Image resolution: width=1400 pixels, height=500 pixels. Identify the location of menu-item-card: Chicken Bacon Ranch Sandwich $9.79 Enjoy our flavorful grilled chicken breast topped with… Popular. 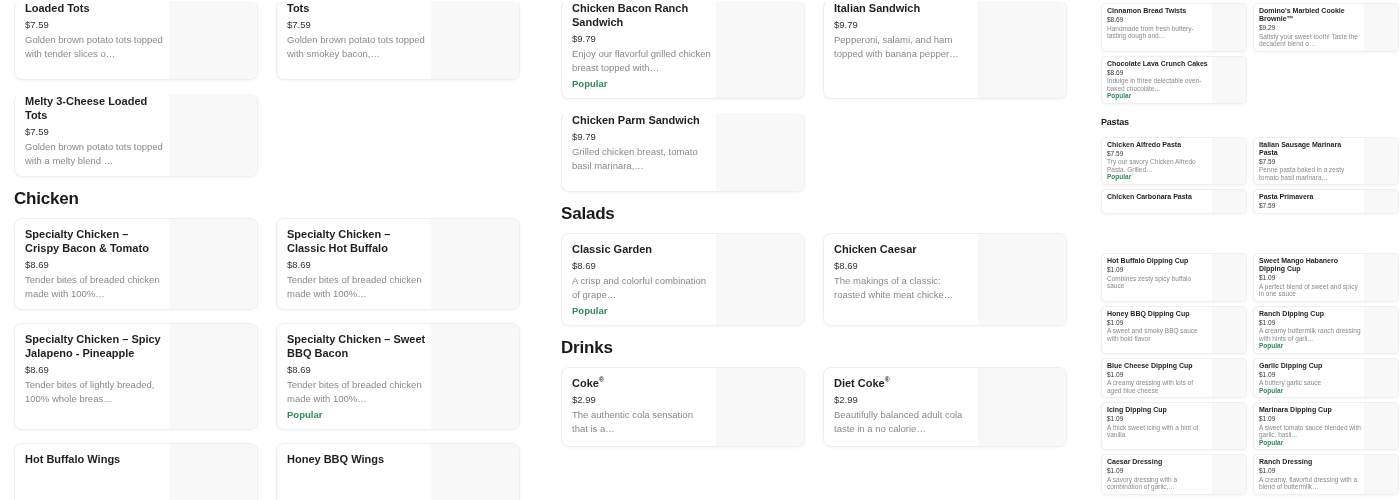
(683, 49).